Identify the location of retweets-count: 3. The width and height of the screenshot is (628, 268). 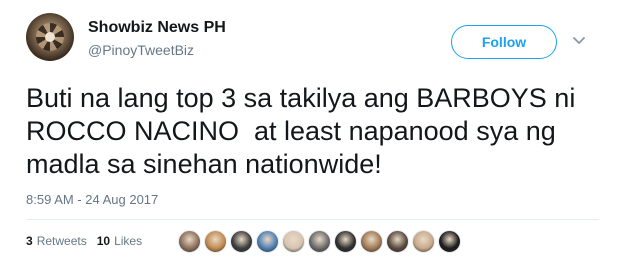
(29, 241).